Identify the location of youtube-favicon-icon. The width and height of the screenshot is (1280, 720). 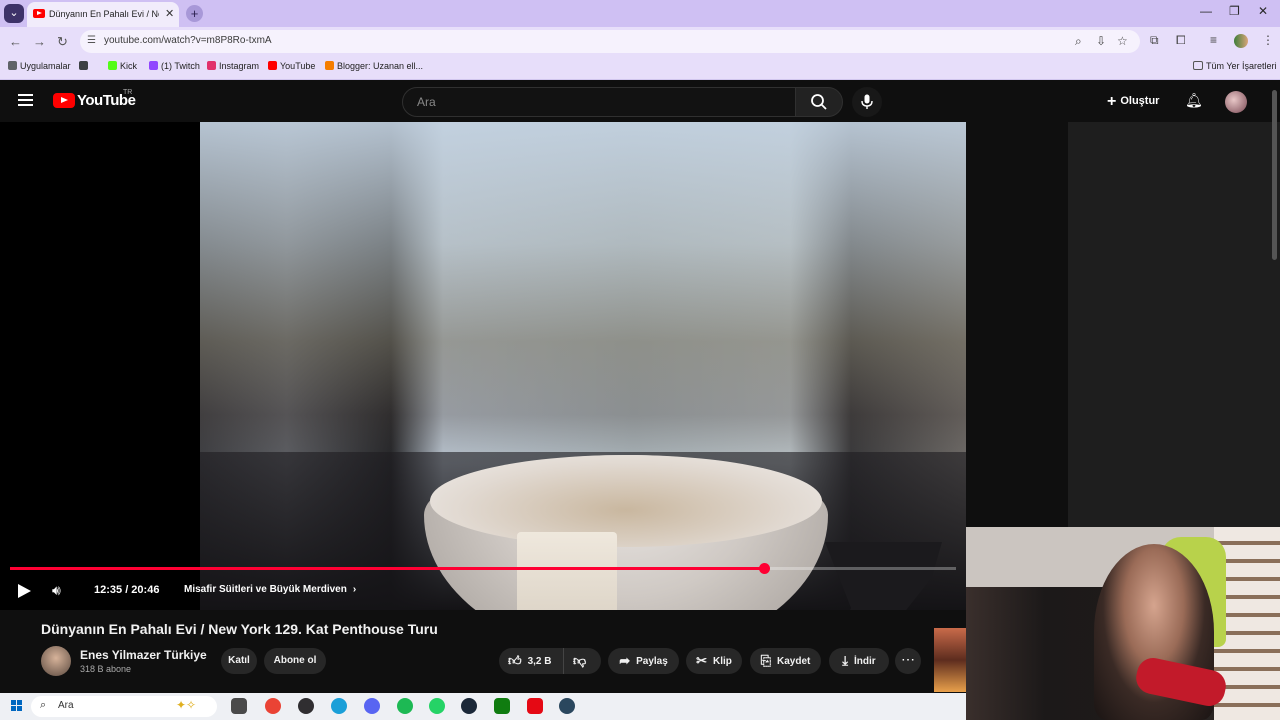
(39, 13).